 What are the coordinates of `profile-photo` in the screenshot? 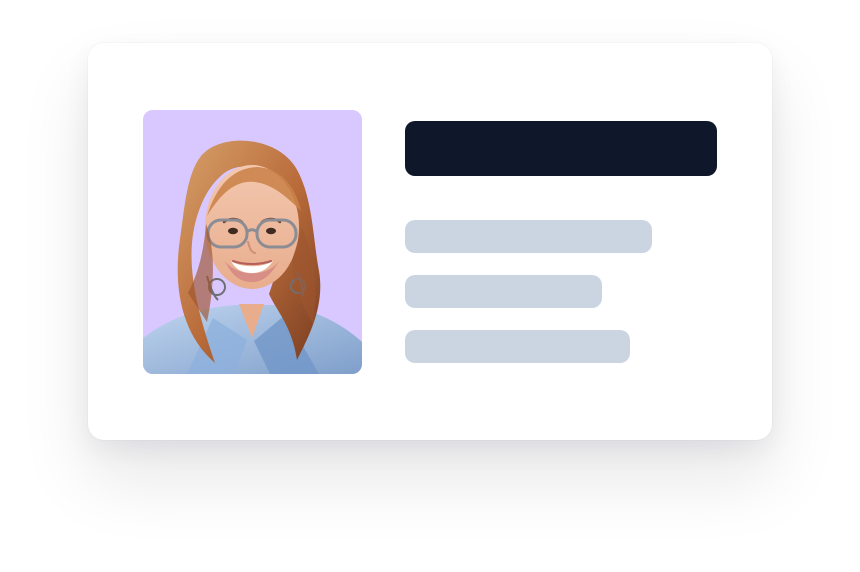 It's located at (252, 242).